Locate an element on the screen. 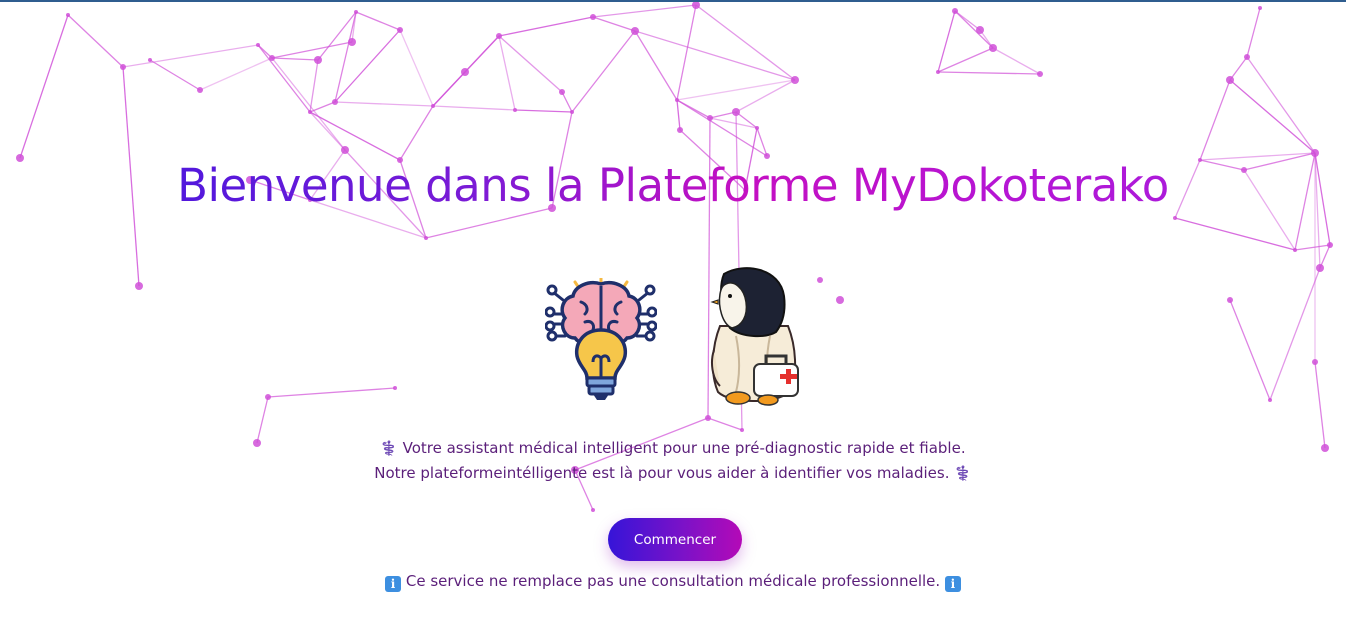  brain-lightbulb-icon is located at coordinates (601, 339).